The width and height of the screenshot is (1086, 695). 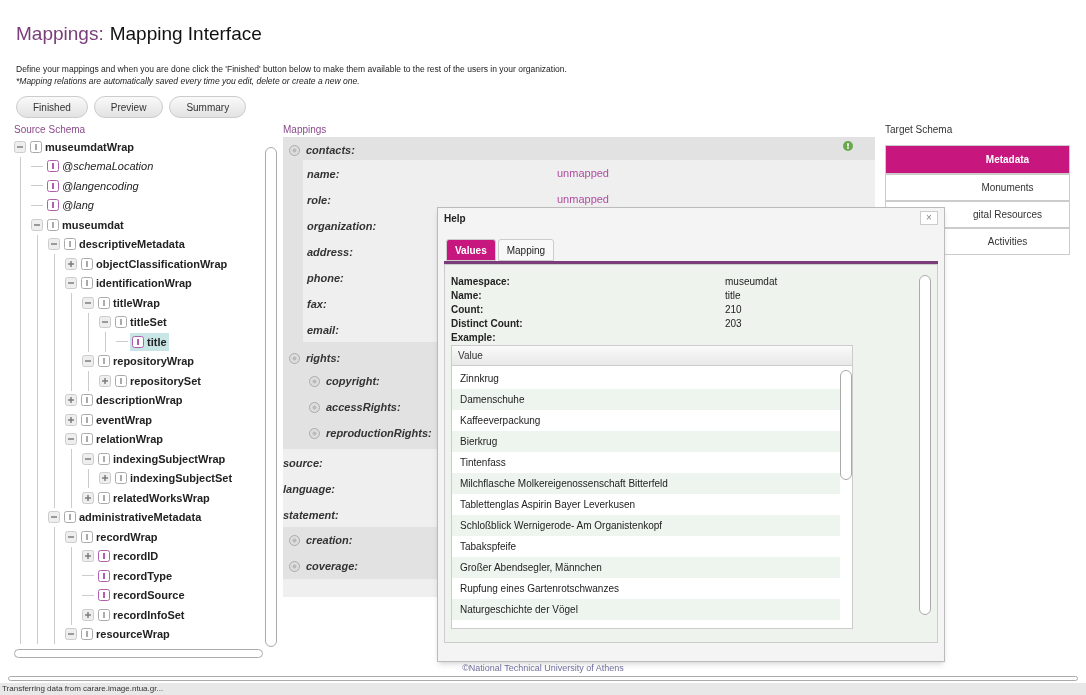 What do you see at coordinates (158, 380) in the screenshot?
I see `tree-item: repositorySet` at bounding box center [158, 380].